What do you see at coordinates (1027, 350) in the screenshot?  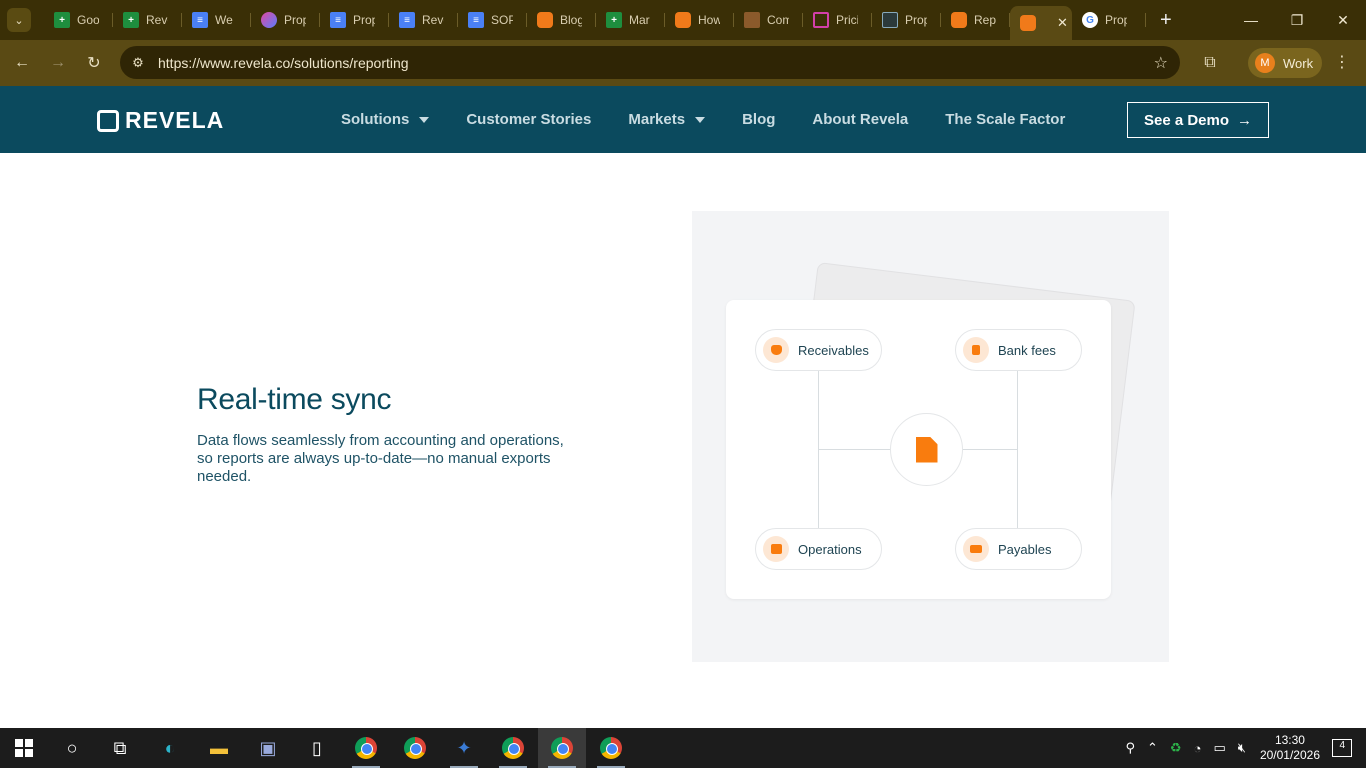 I see `node-label: Bank fees` at bounding box center [1027, 350].